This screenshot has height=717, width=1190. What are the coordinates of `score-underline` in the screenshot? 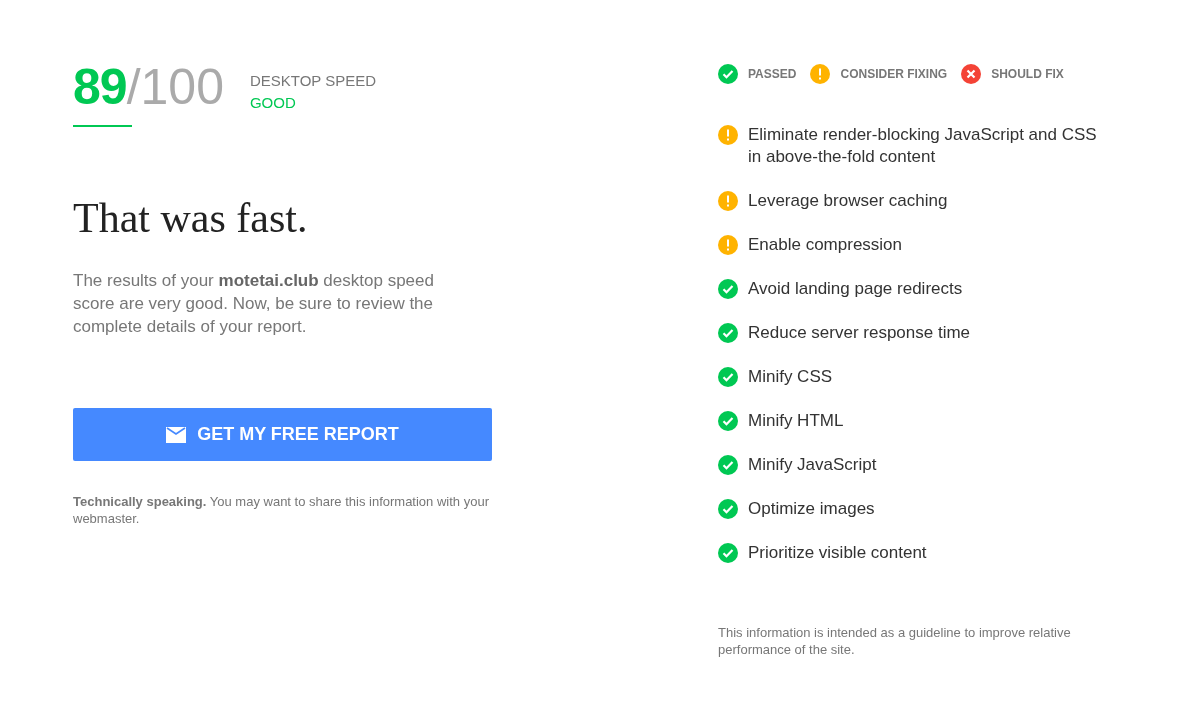 It's located at (102, 126).